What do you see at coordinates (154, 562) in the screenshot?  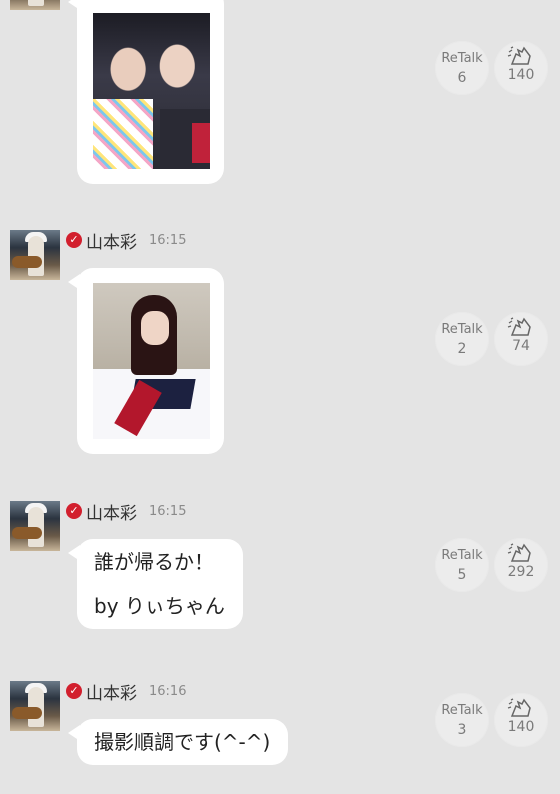 I see `message-text-line: 誰が帰るか！` at bounding box center [154, 562].